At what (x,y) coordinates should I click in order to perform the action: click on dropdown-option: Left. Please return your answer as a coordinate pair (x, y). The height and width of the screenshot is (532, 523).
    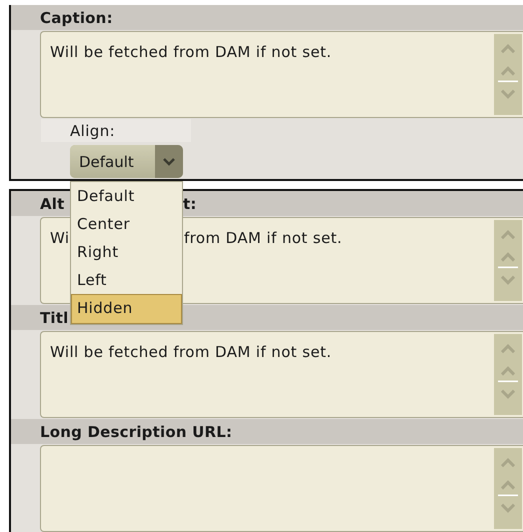
    Looking at the image, I should click on (126, 280).